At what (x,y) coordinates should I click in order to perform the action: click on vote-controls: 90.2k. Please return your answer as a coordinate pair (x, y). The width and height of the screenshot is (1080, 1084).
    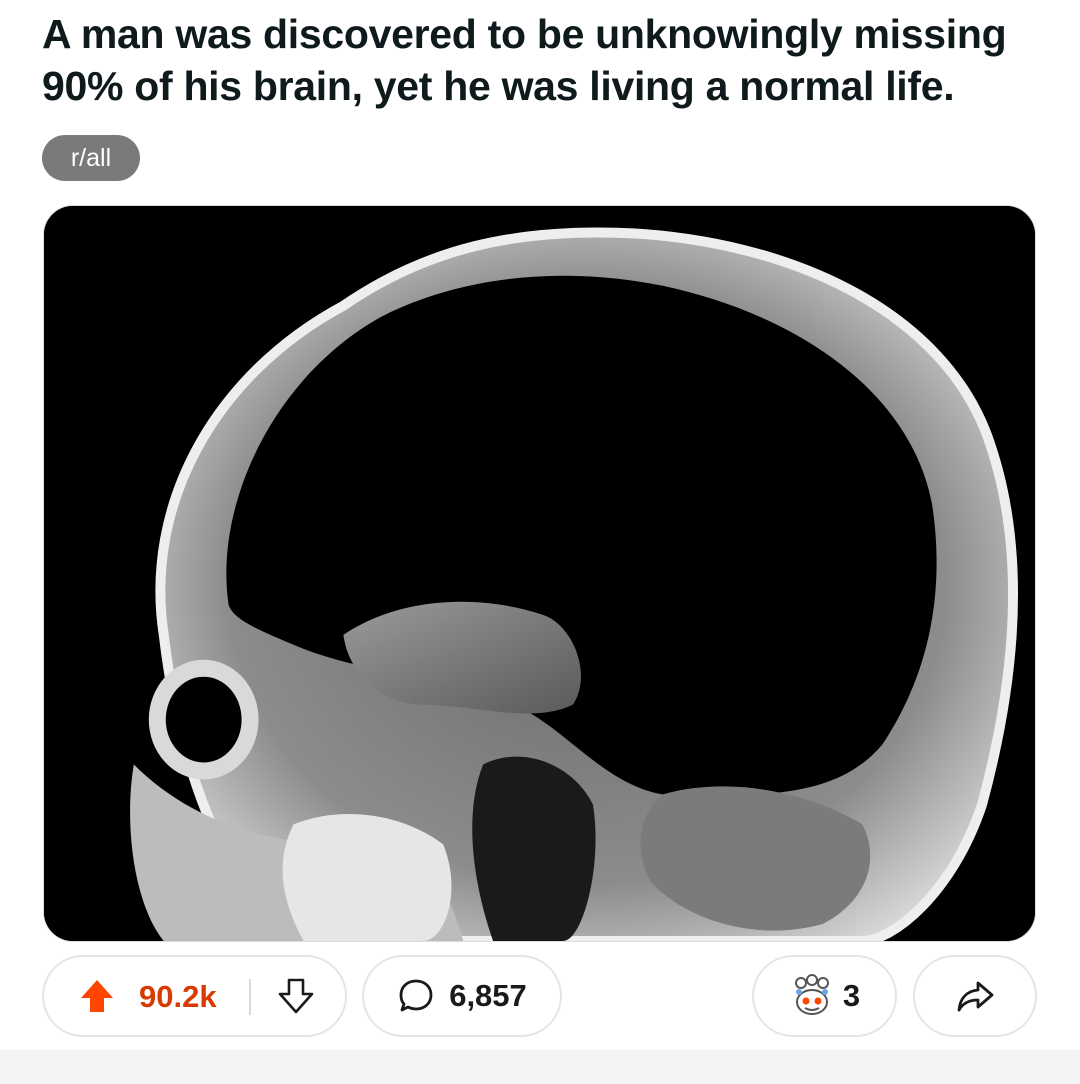
    Looking at the image, I should click on (194, 996).